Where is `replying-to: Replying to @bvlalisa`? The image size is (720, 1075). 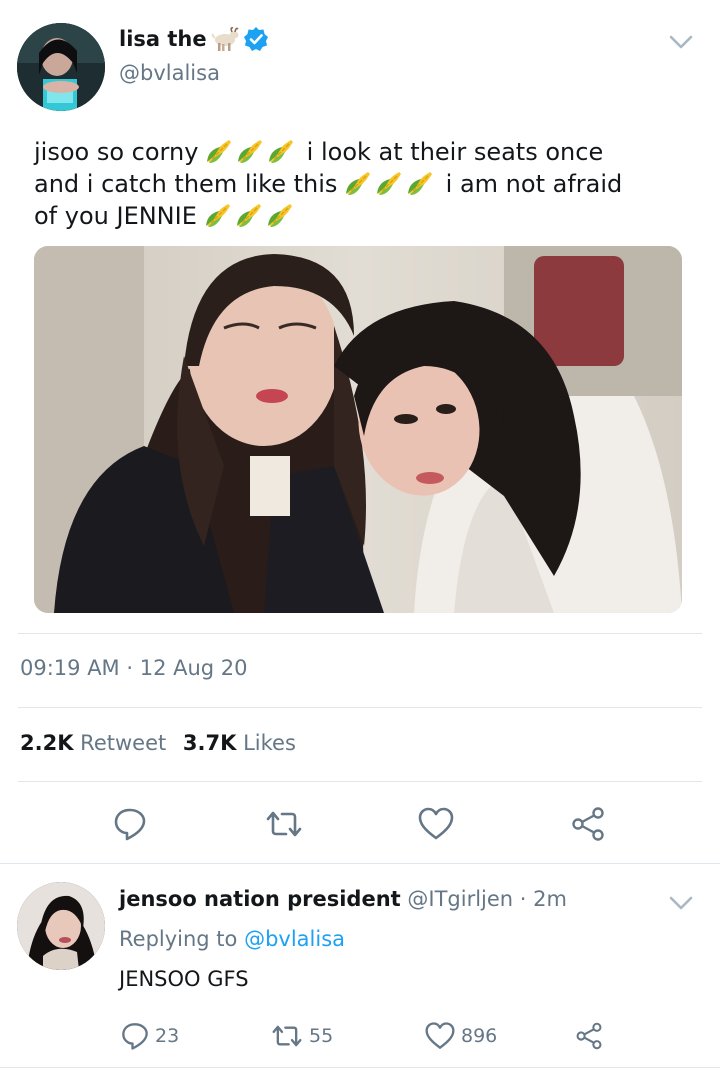 replying-to: Replying to @bvlalisa is located at coordinates (232, 939).